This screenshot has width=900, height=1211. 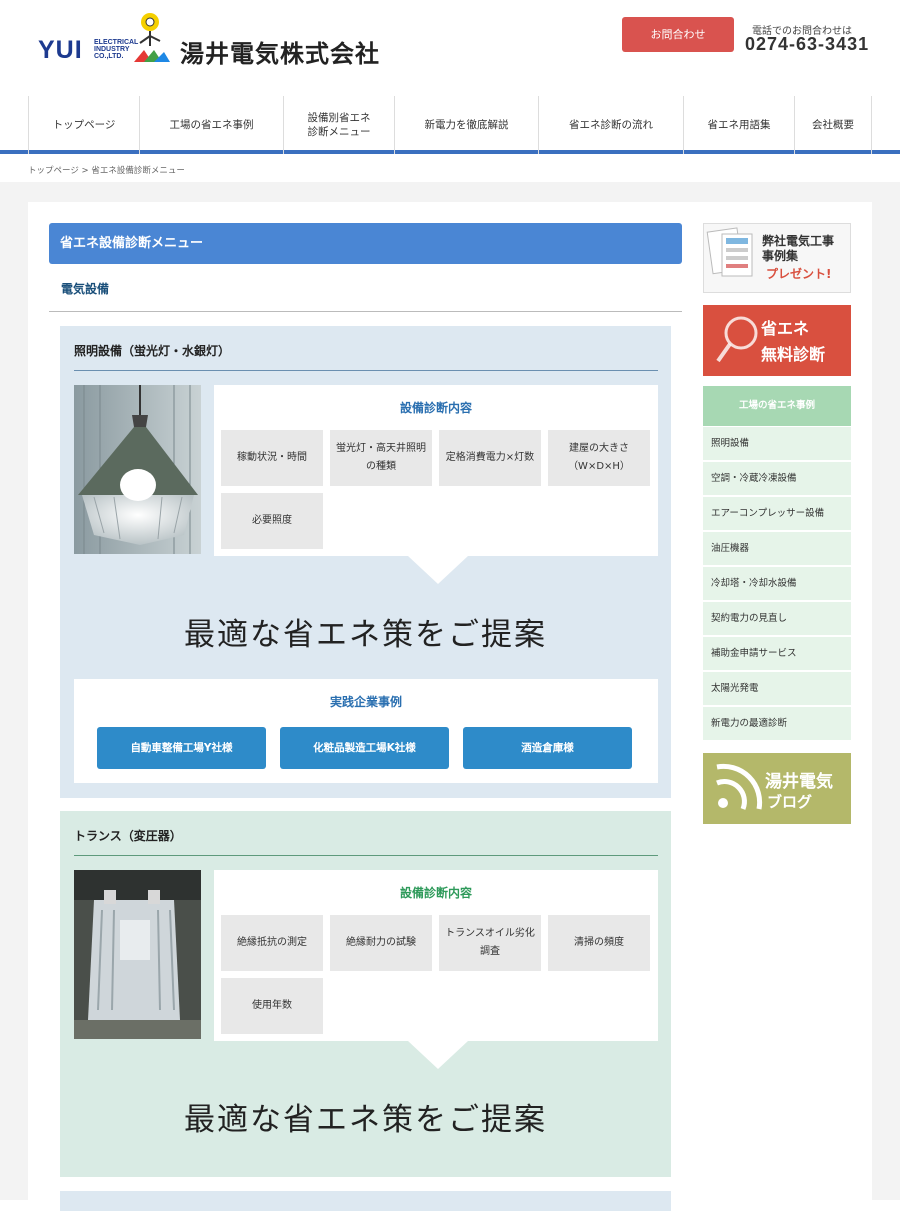 What do you see at coordinates (137, 954) in the screenshot?
I see `transformer-photo` at bounding box center [137, 954].